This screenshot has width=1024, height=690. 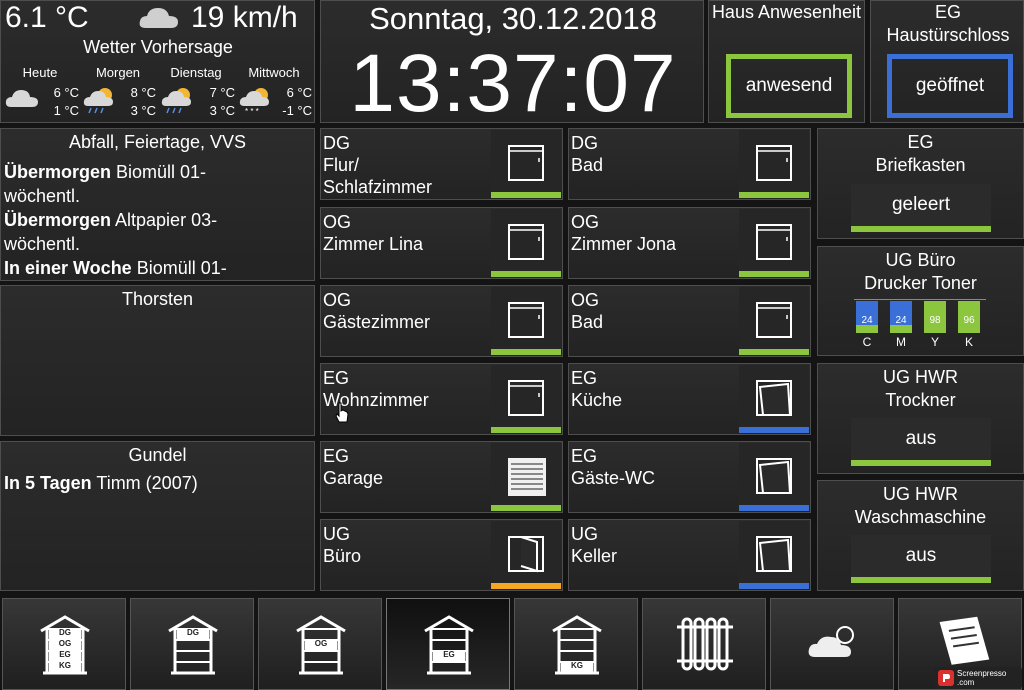 I want to click on dryer-tile: UG HWR Trockner aus, so click(x=920, y=418).